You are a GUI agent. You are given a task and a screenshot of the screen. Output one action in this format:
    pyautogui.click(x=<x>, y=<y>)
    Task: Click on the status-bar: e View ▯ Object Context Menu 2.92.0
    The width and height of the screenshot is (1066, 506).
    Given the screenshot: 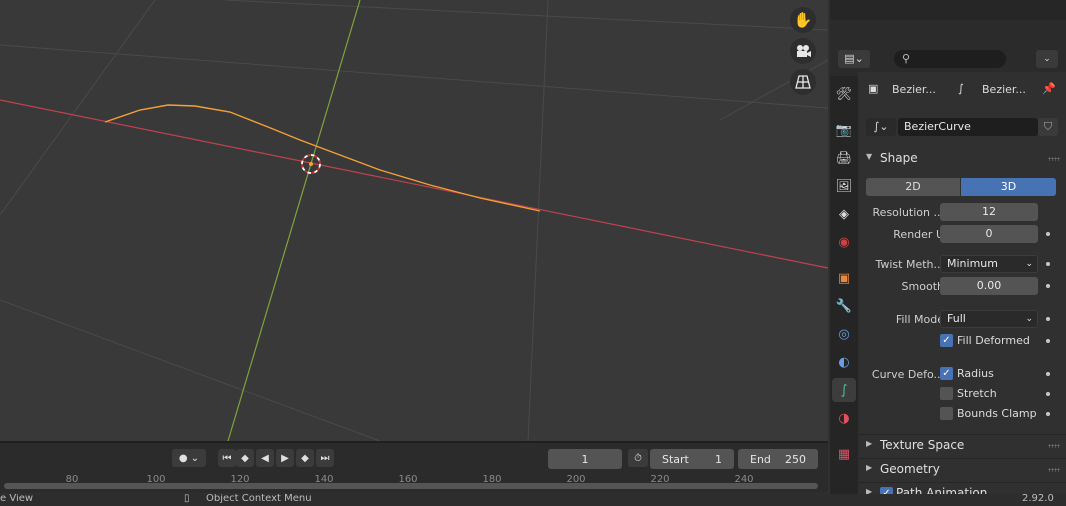 What is the action you would take?
    pyautogui.click(x=533, y=500)
    